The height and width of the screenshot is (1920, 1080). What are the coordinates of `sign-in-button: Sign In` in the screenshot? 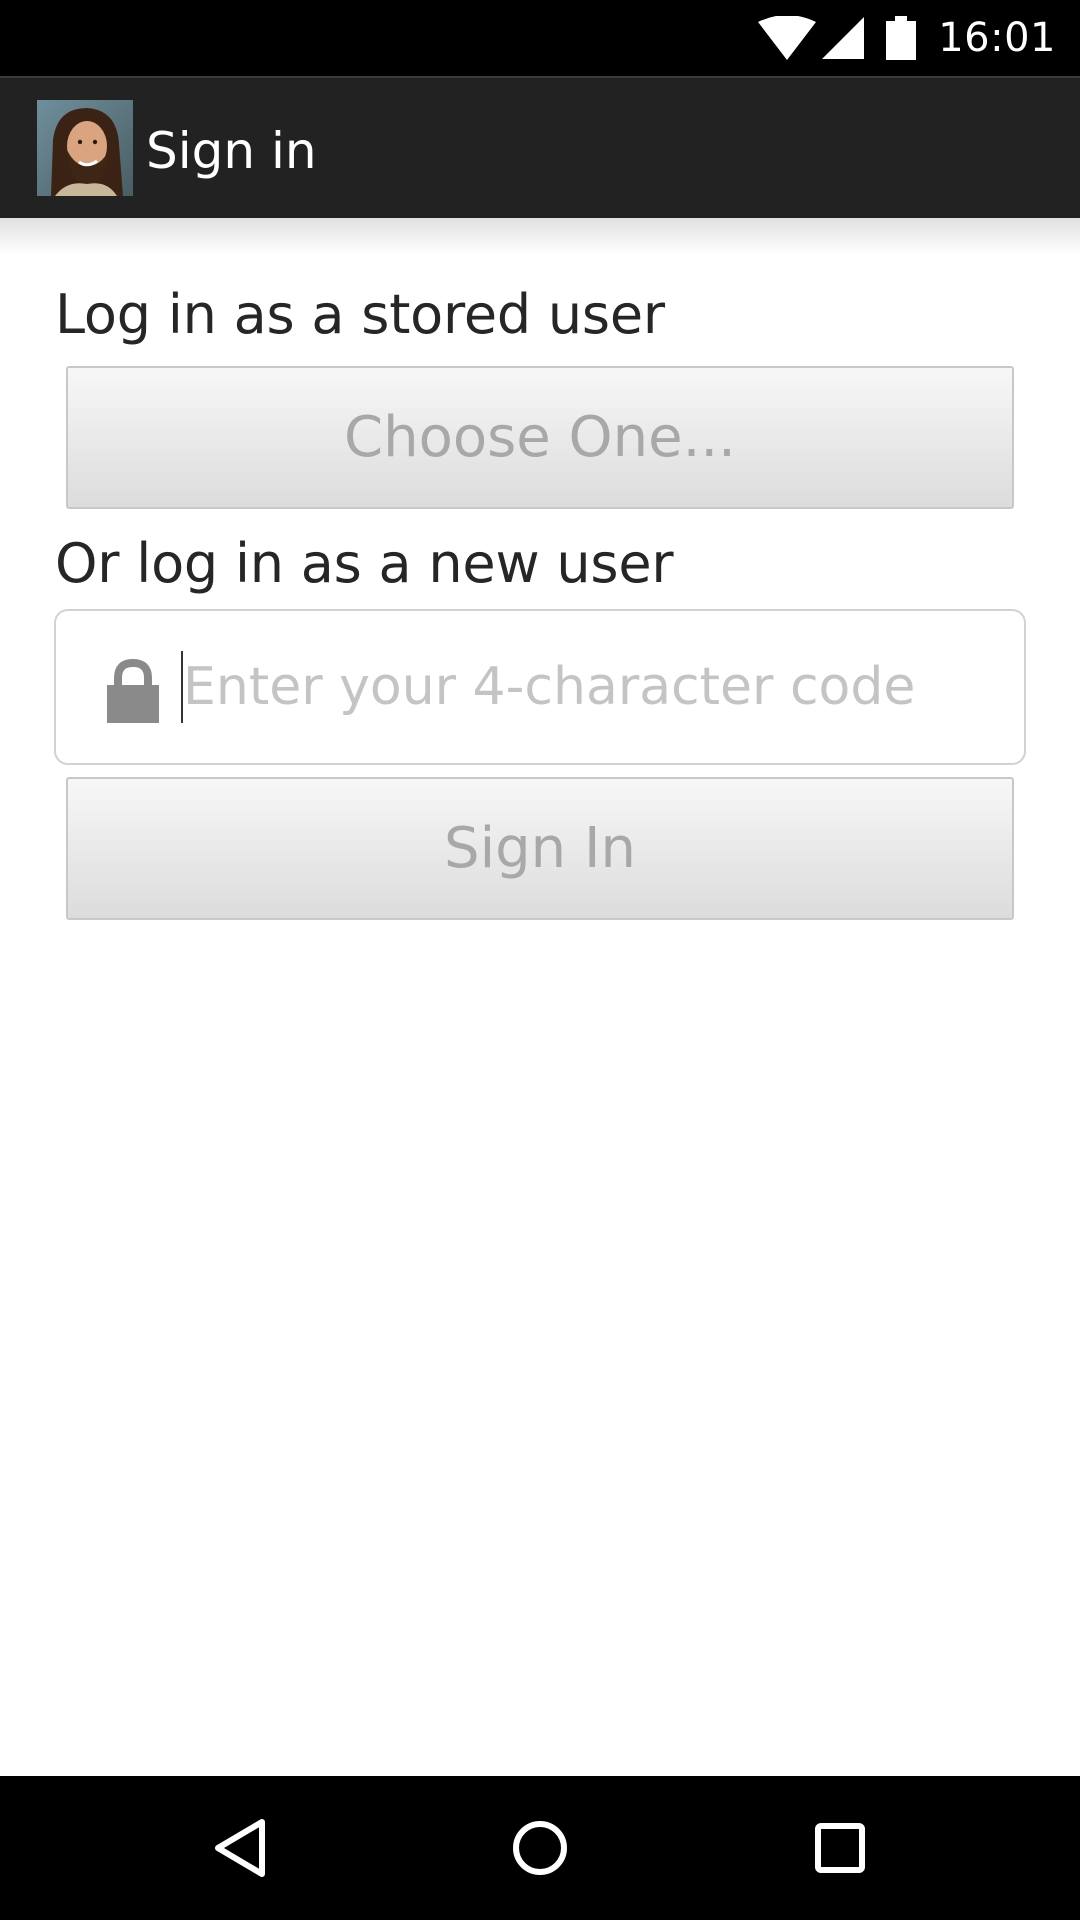 It's located at (540, 848).